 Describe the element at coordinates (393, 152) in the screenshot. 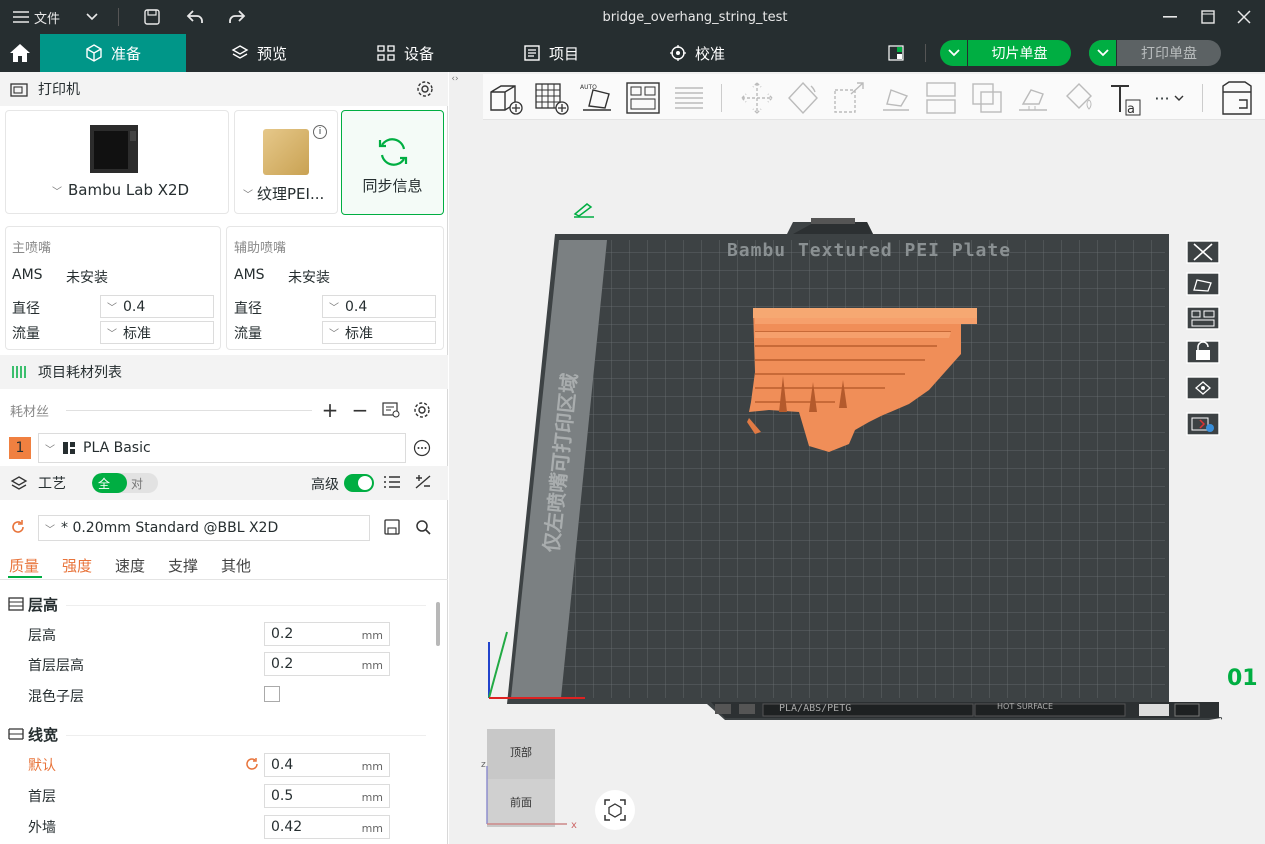

I see `sync-icon` at that location.